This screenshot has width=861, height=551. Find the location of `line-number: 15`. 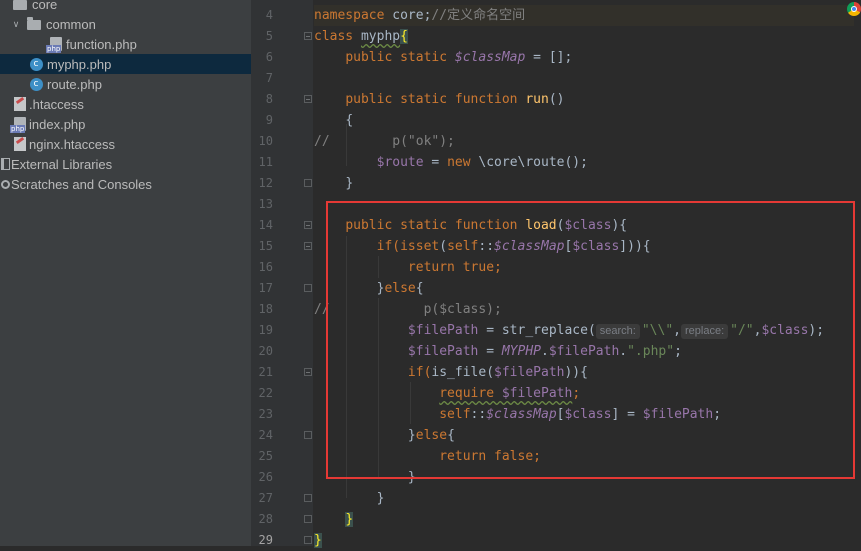

line-number: 15 is located at coordinates (265, 246).